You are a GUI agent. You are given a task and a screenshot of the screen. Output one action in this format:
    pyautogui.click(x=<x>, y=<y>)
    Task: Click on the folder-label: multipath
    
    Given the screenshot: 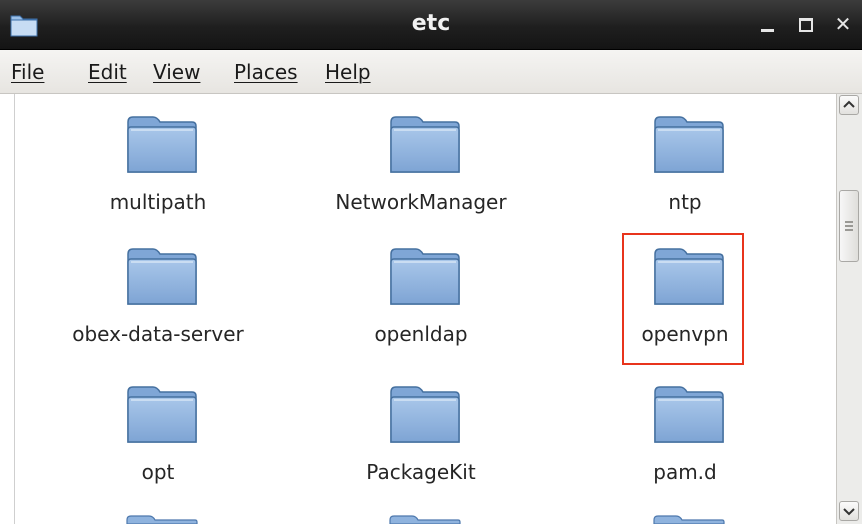 What is the action you would take?
    pyautogui.click(x=158, y=202)
    